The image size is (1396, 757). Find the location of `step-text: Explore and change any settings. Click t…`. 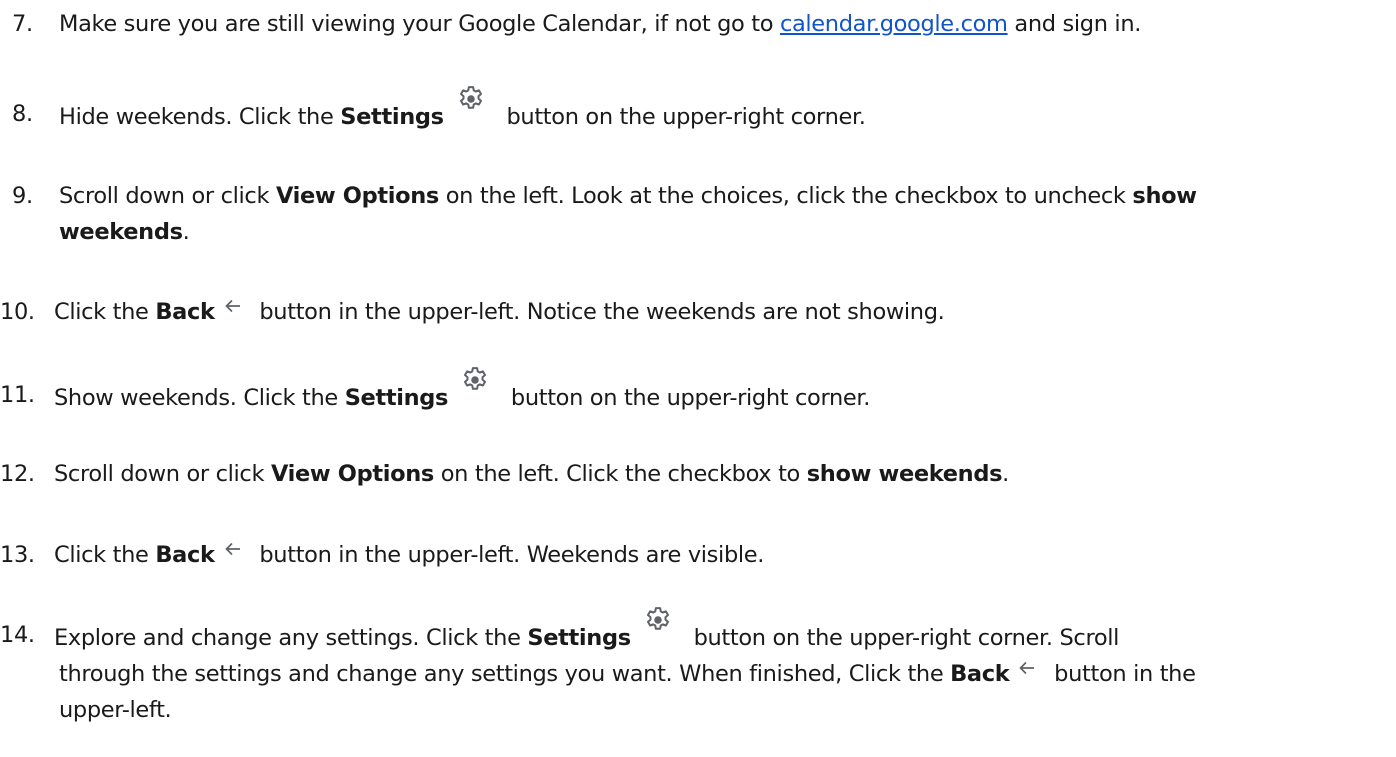

step-text: Explore and change any settings. Click t… is located at coordinates (722, 631).